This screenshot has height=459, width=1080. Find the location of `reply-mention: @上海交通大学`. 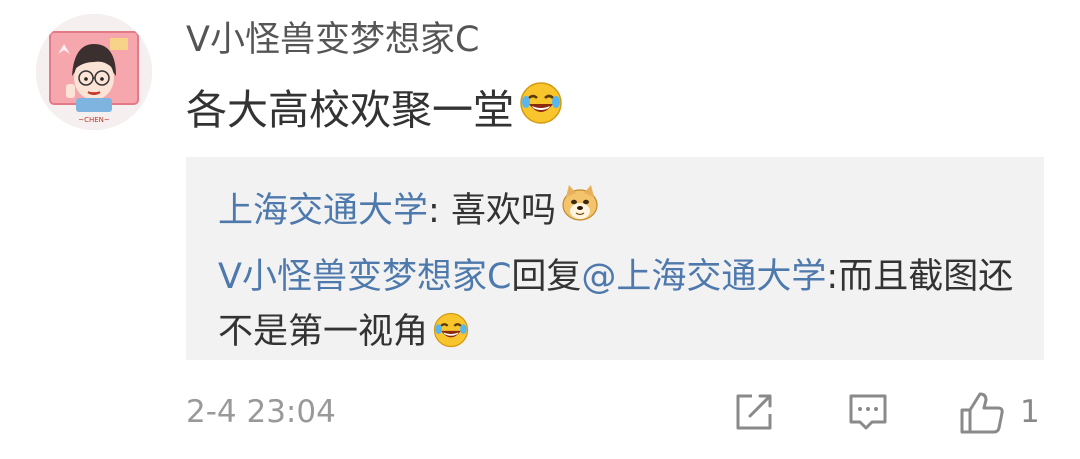

reply-mention: @上海交通大学 is located at coordinates (703, 277).